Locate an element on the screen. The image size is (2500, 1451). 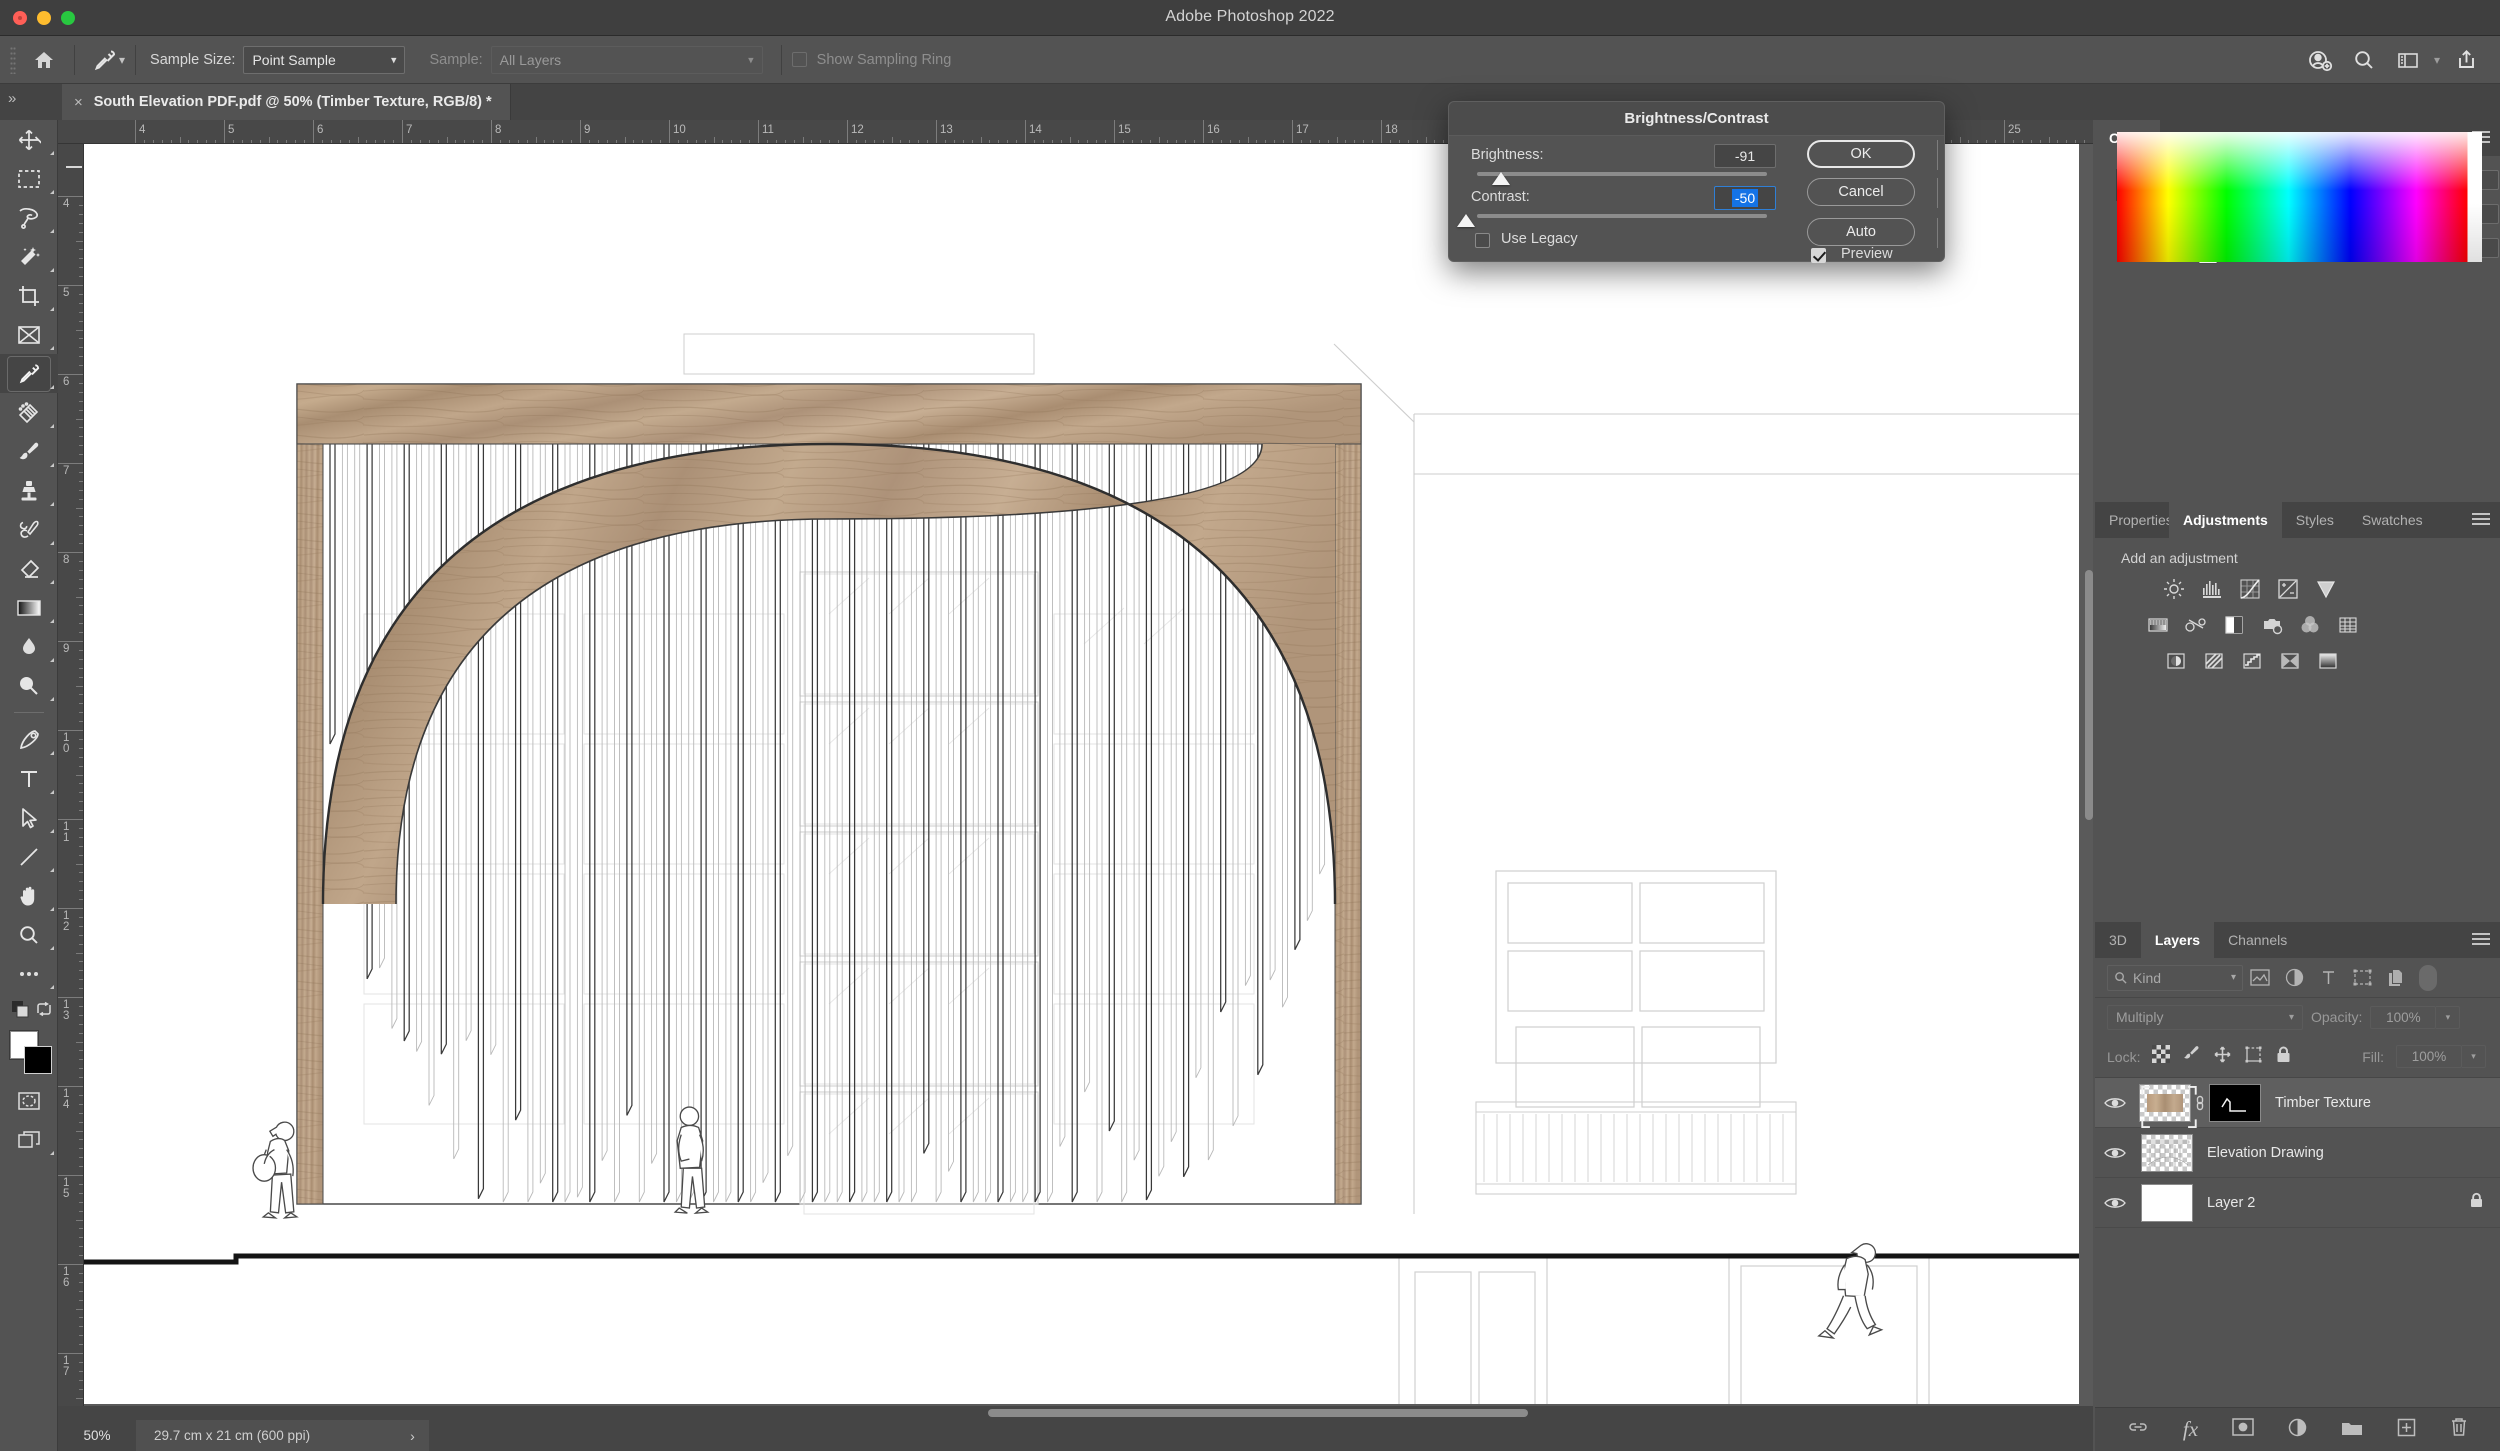
auto-button: Auto is located at coordinates (1861, 232).